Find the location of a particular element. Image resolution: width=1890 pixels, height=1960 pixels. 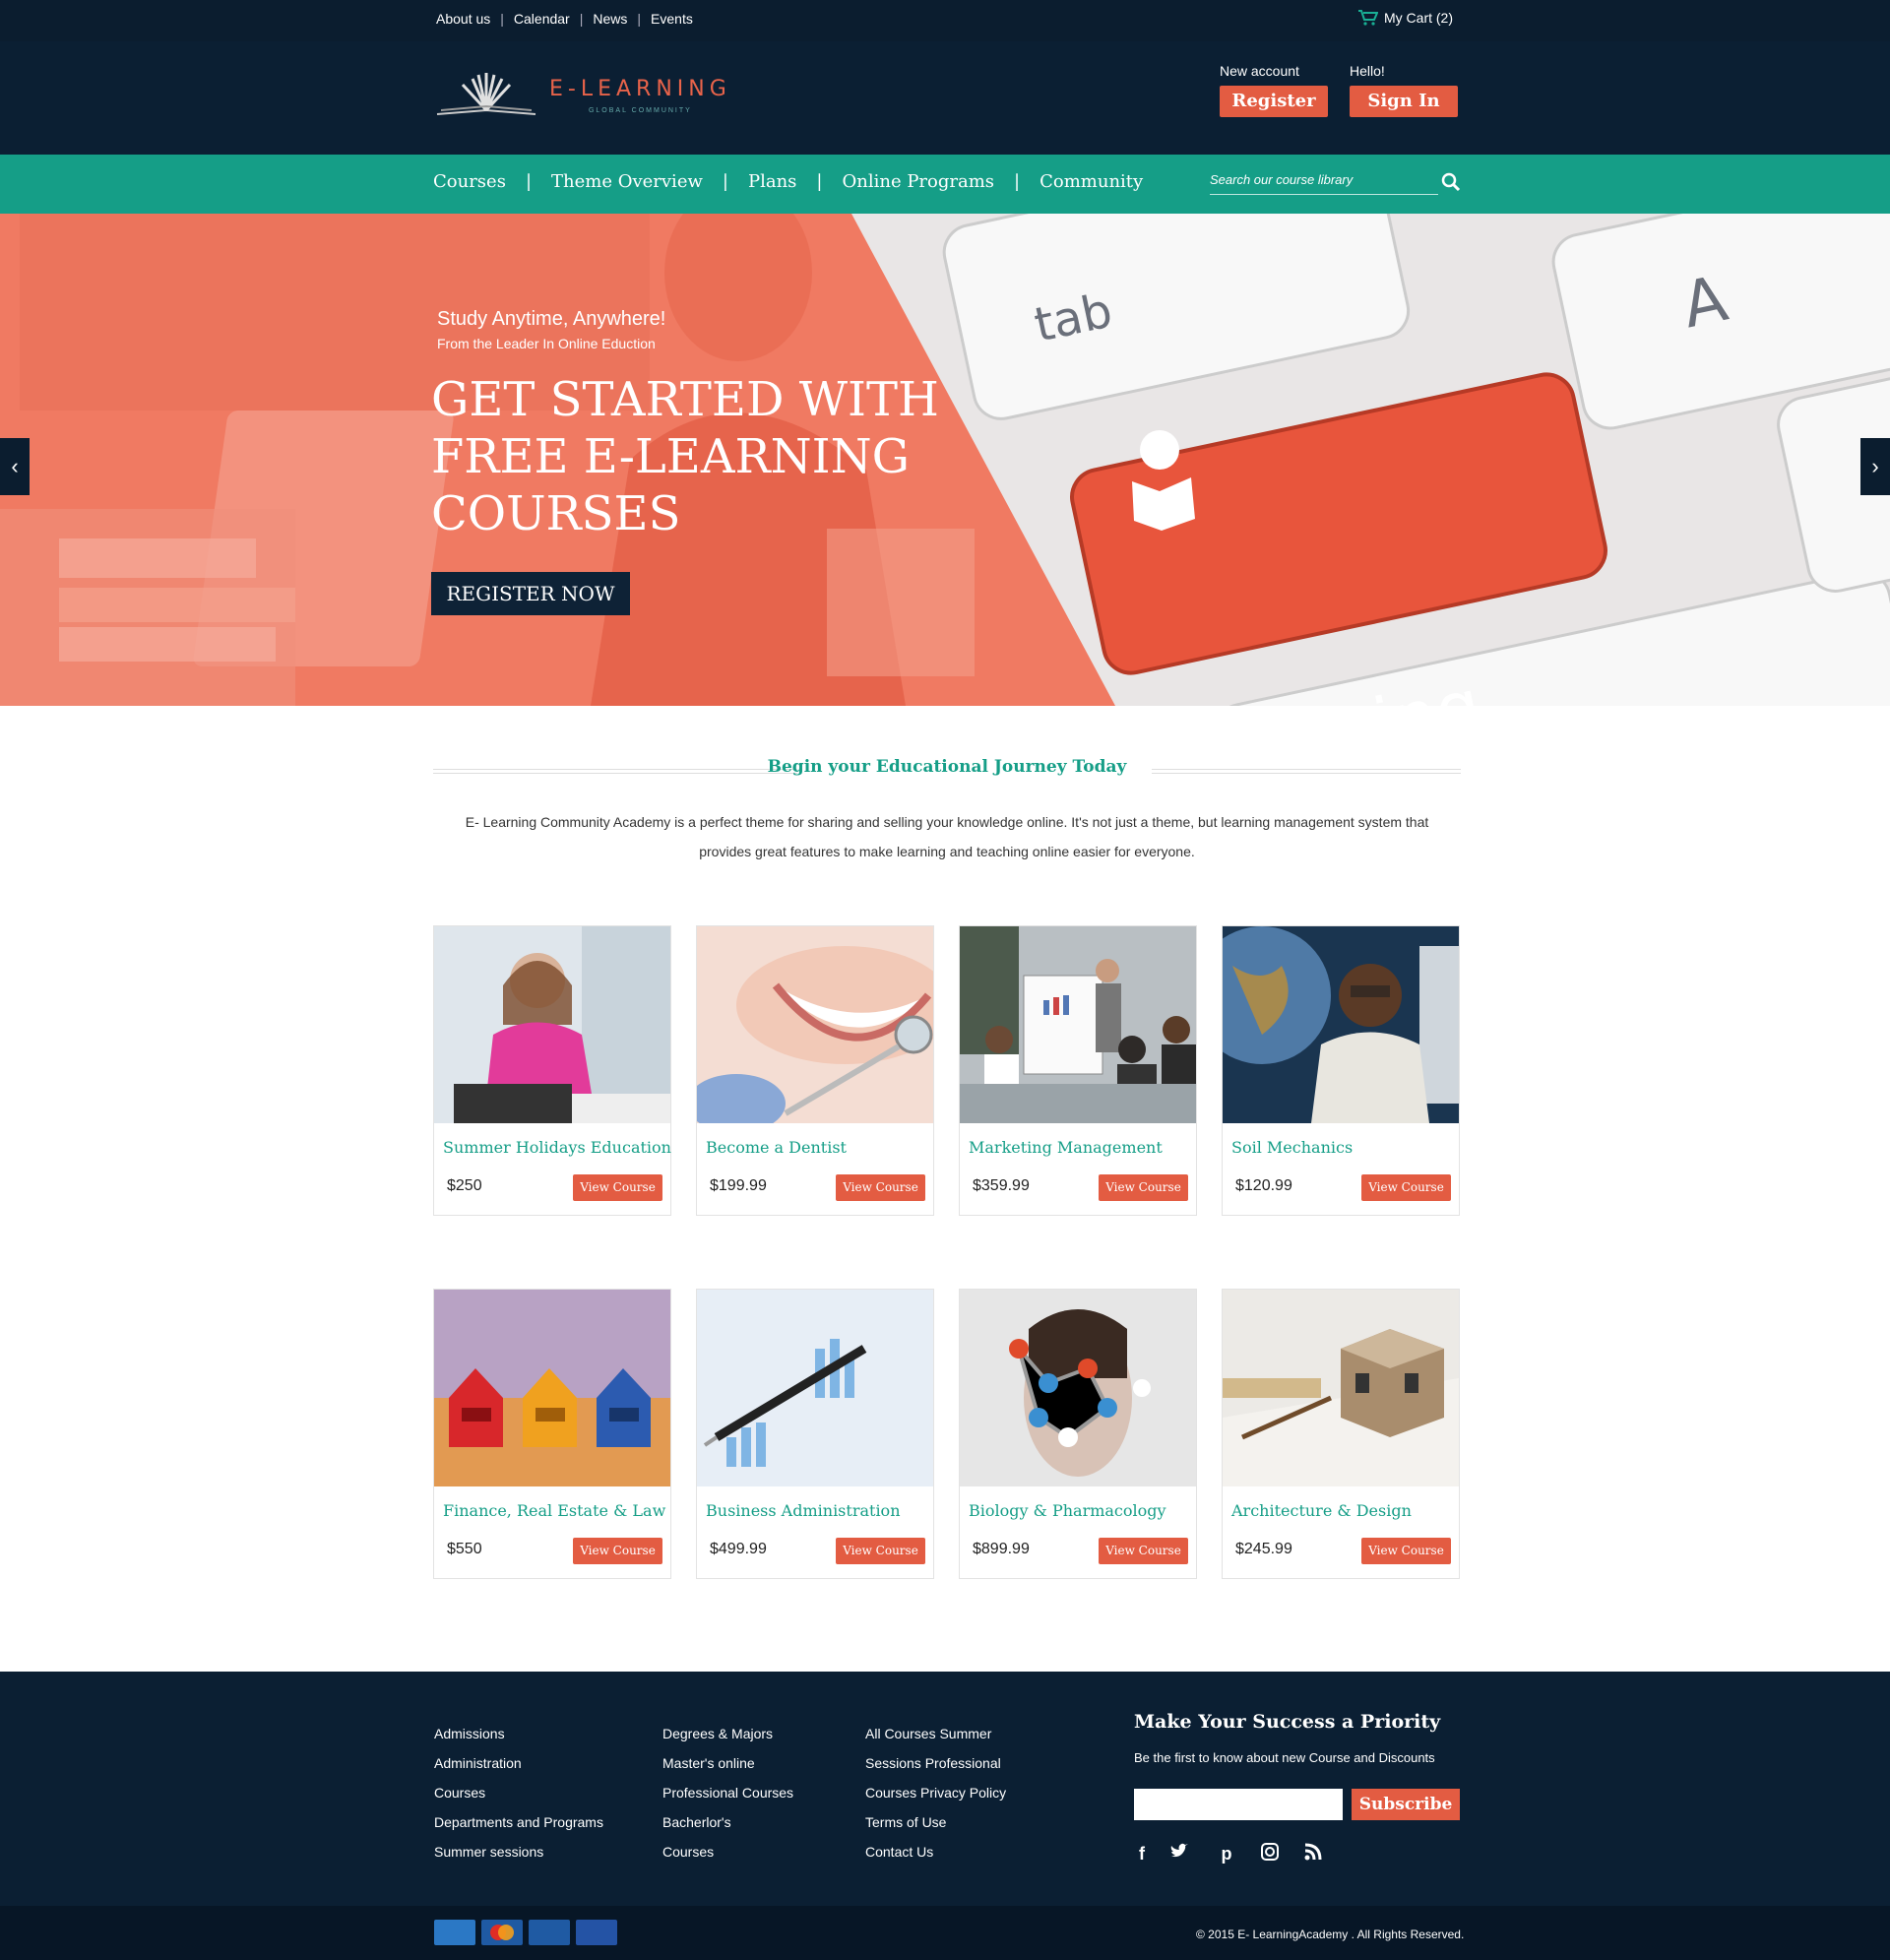

course-image-student-laptop is located at coordinates (552, 1024).